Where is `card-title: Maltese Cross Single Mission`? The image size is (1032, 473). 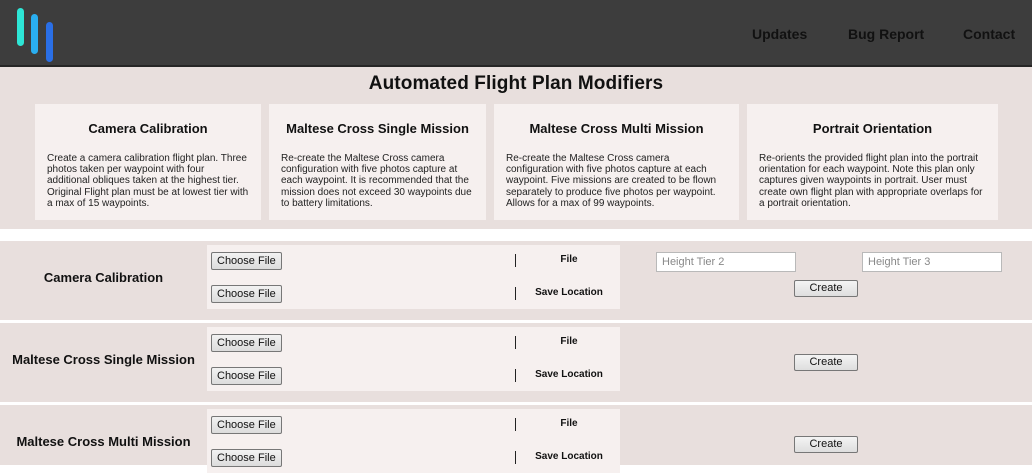
card-title: Maltese Cross Single Mission is located at coordinates (377, 128).